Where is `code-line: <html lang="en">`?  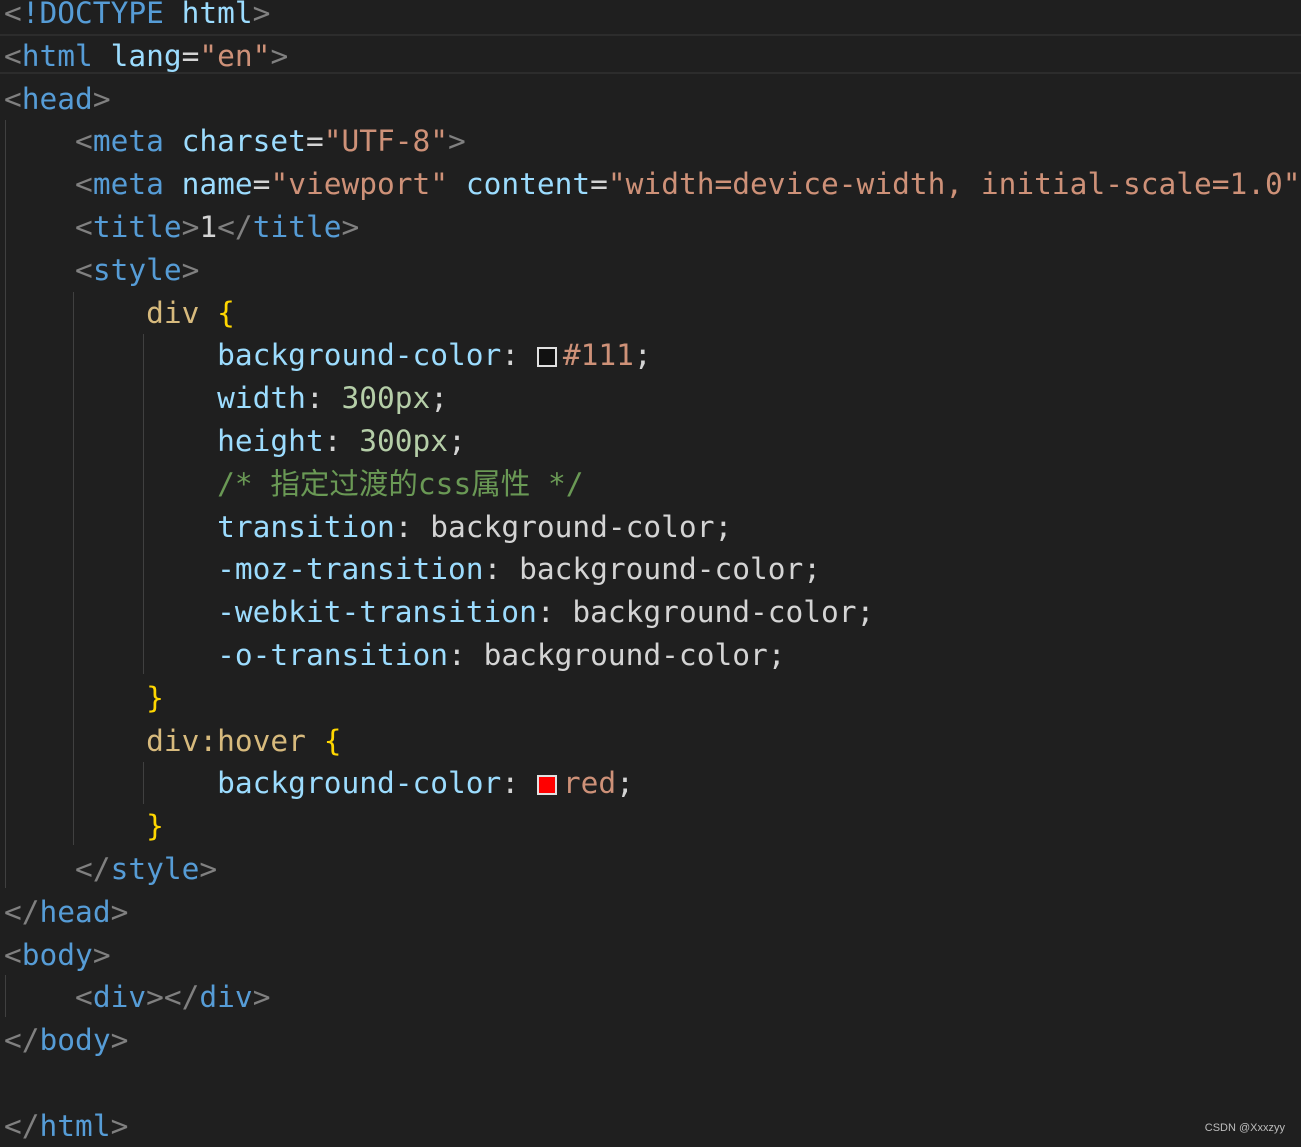 code-line: <html lang="en"> is located at coordinates (146, 56).